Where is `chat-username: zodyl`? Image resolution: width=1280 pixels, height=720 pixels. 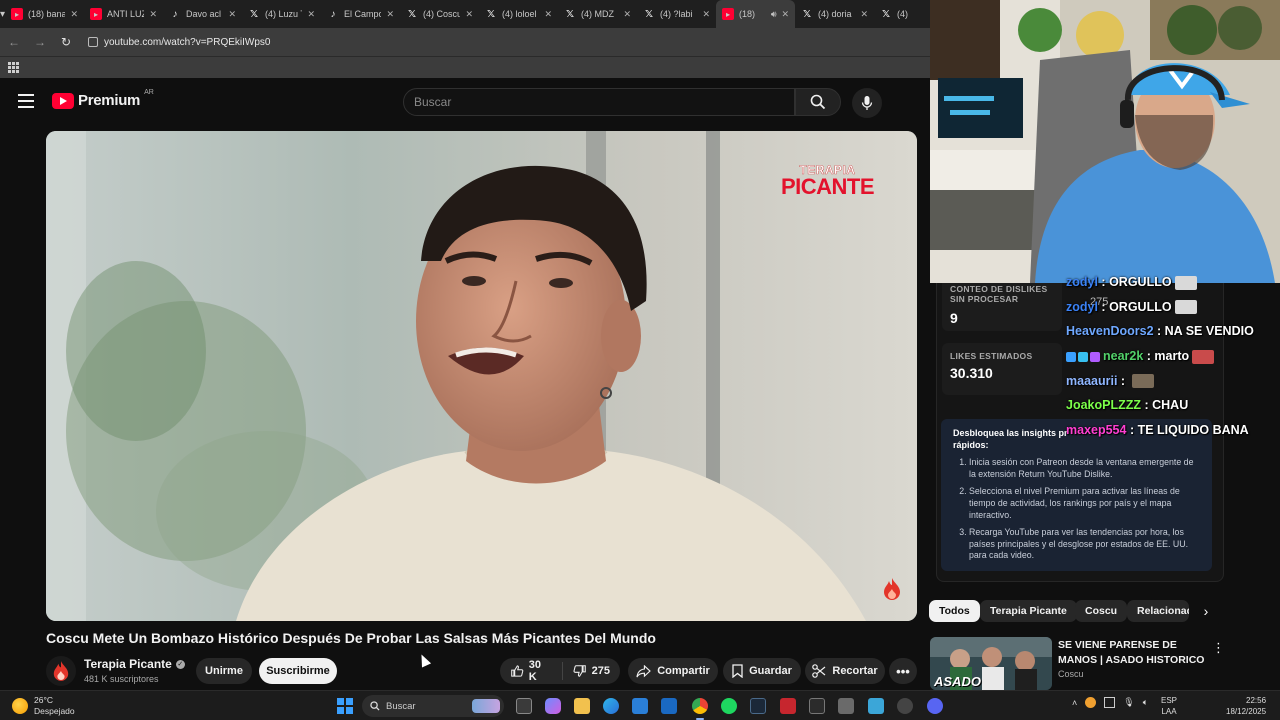 chat-username: zodyl is located at coordinates (1082, 282).